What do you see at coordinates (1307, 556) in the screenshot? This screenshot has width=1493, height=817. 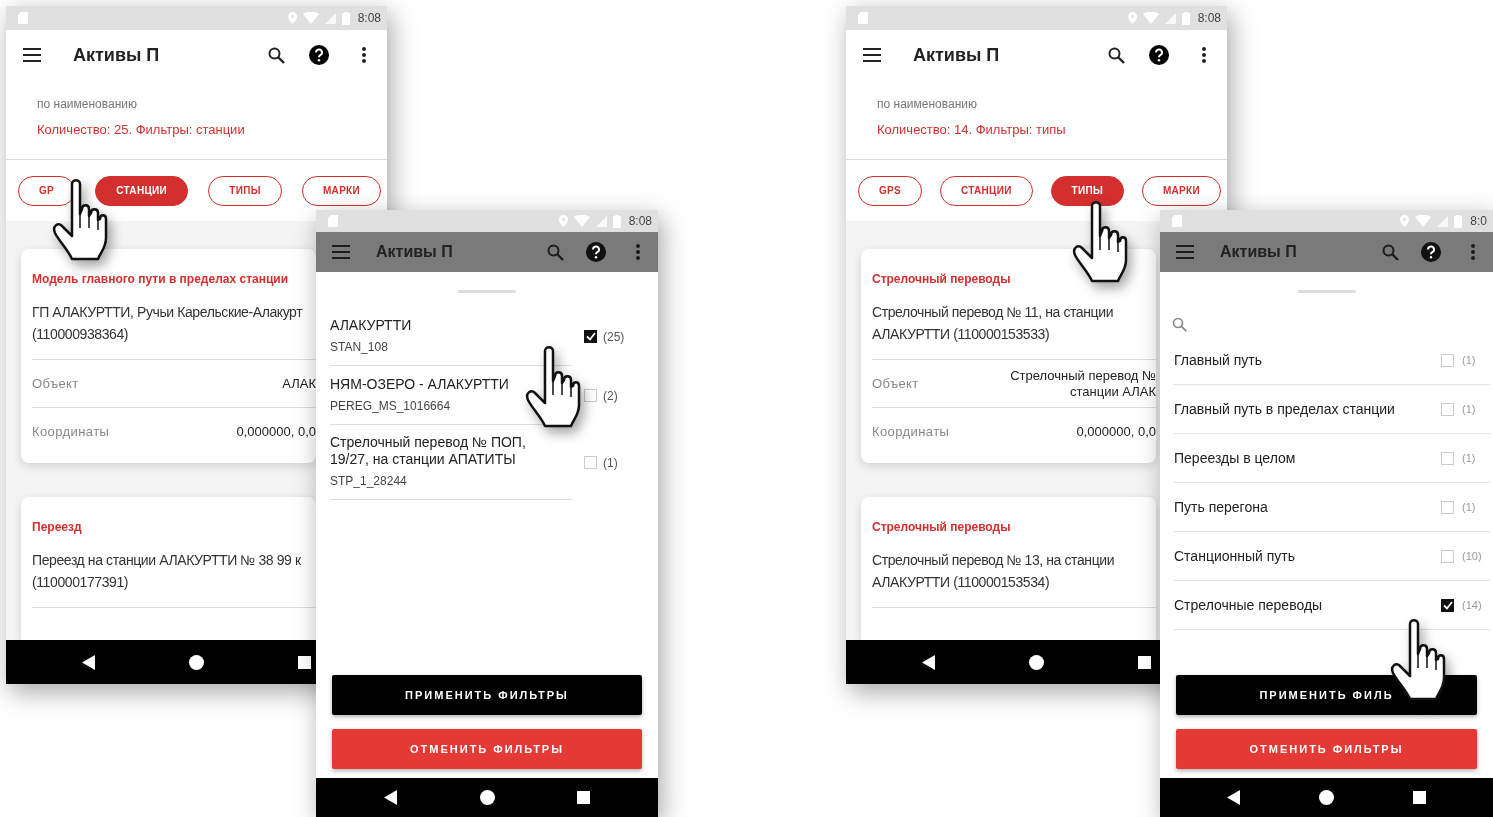 I see `option-name: Станционный путь` at bounding box center [1307, 556].